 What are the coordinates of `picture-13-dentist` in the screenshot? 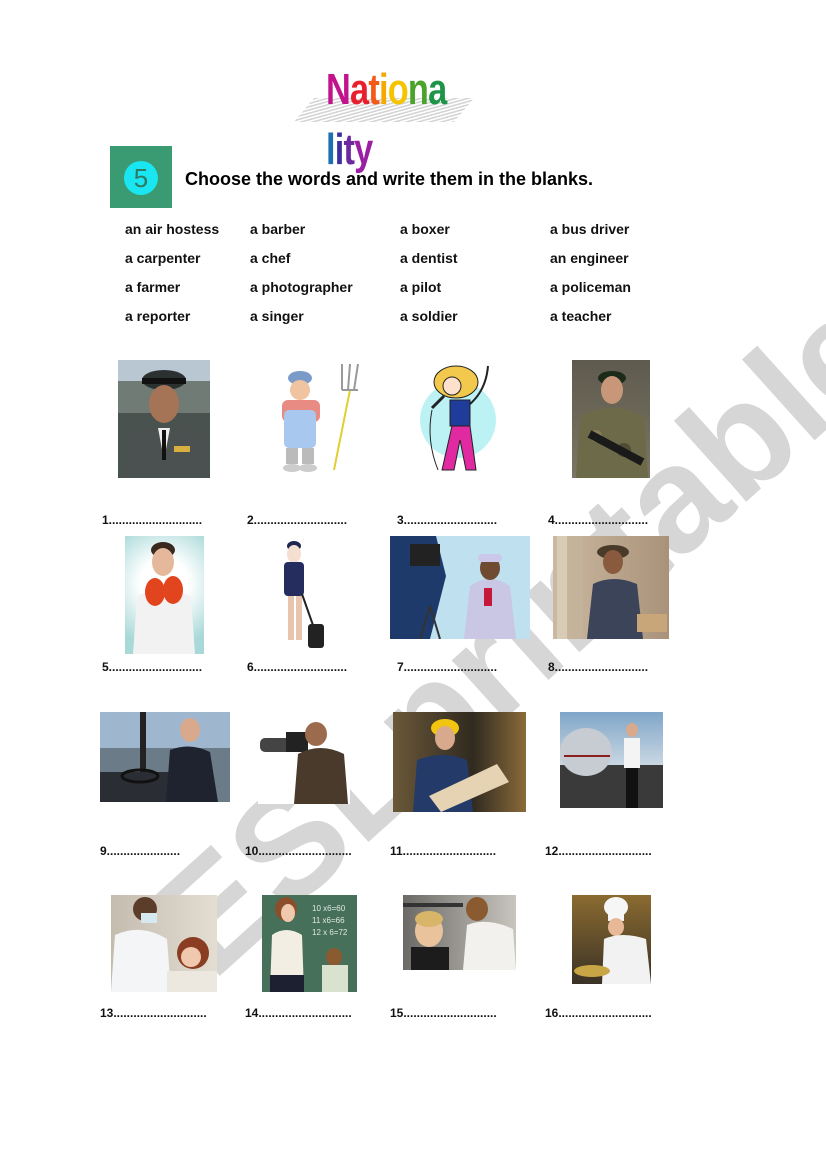 It's located at (164, 943).